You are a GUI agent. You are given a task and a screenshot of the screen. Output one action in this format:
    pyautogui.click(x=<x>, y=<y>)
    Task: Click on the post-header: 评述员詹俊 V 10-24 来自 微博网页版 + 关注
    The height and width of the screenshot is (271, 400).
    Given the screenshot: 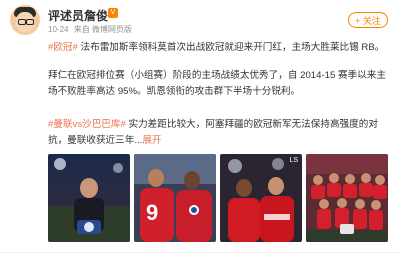 What is the action you would take?
    pyautogui.click(x=200, y=20)
    